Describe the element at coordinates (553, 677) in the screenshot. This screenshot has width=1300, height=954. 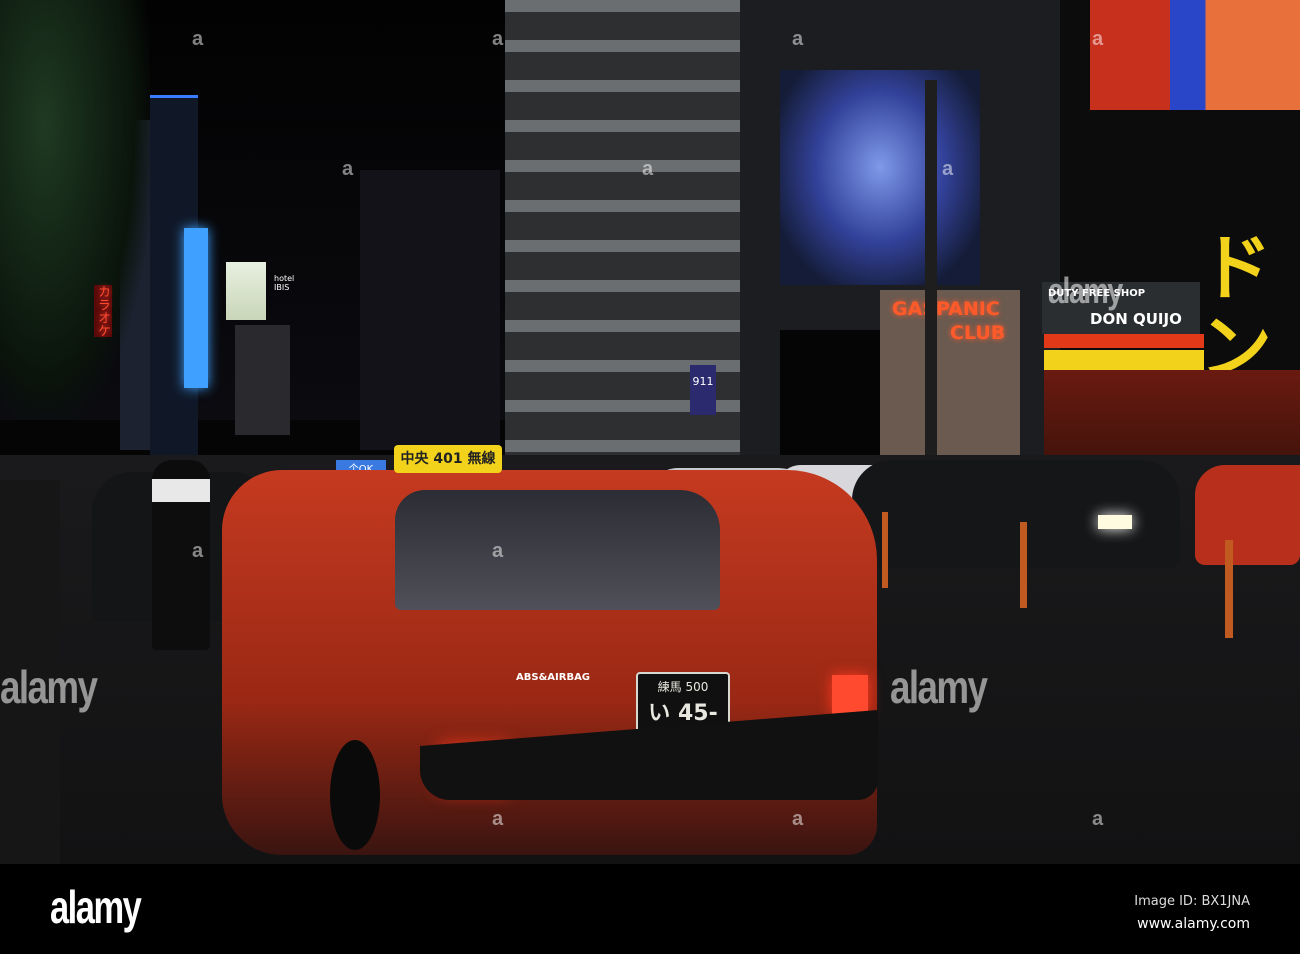
I see `rear-badge: ABS&AIRBAG` at that location.